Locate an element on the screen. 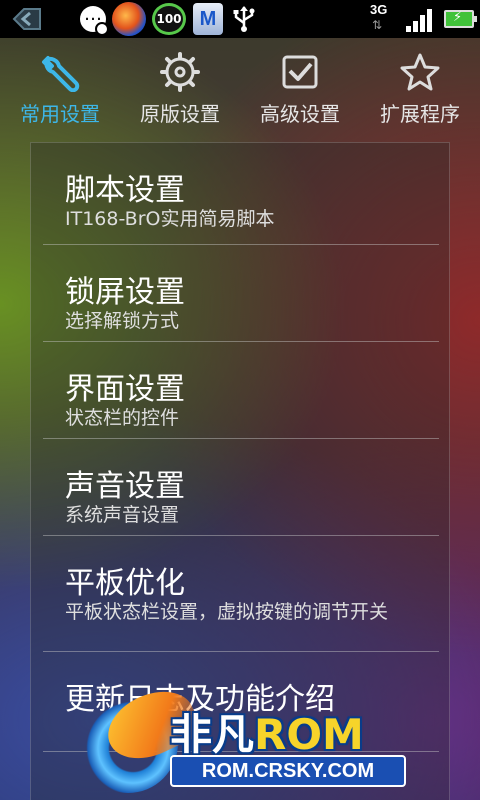  battery-charging-icon is located at coordinates (460, 19).